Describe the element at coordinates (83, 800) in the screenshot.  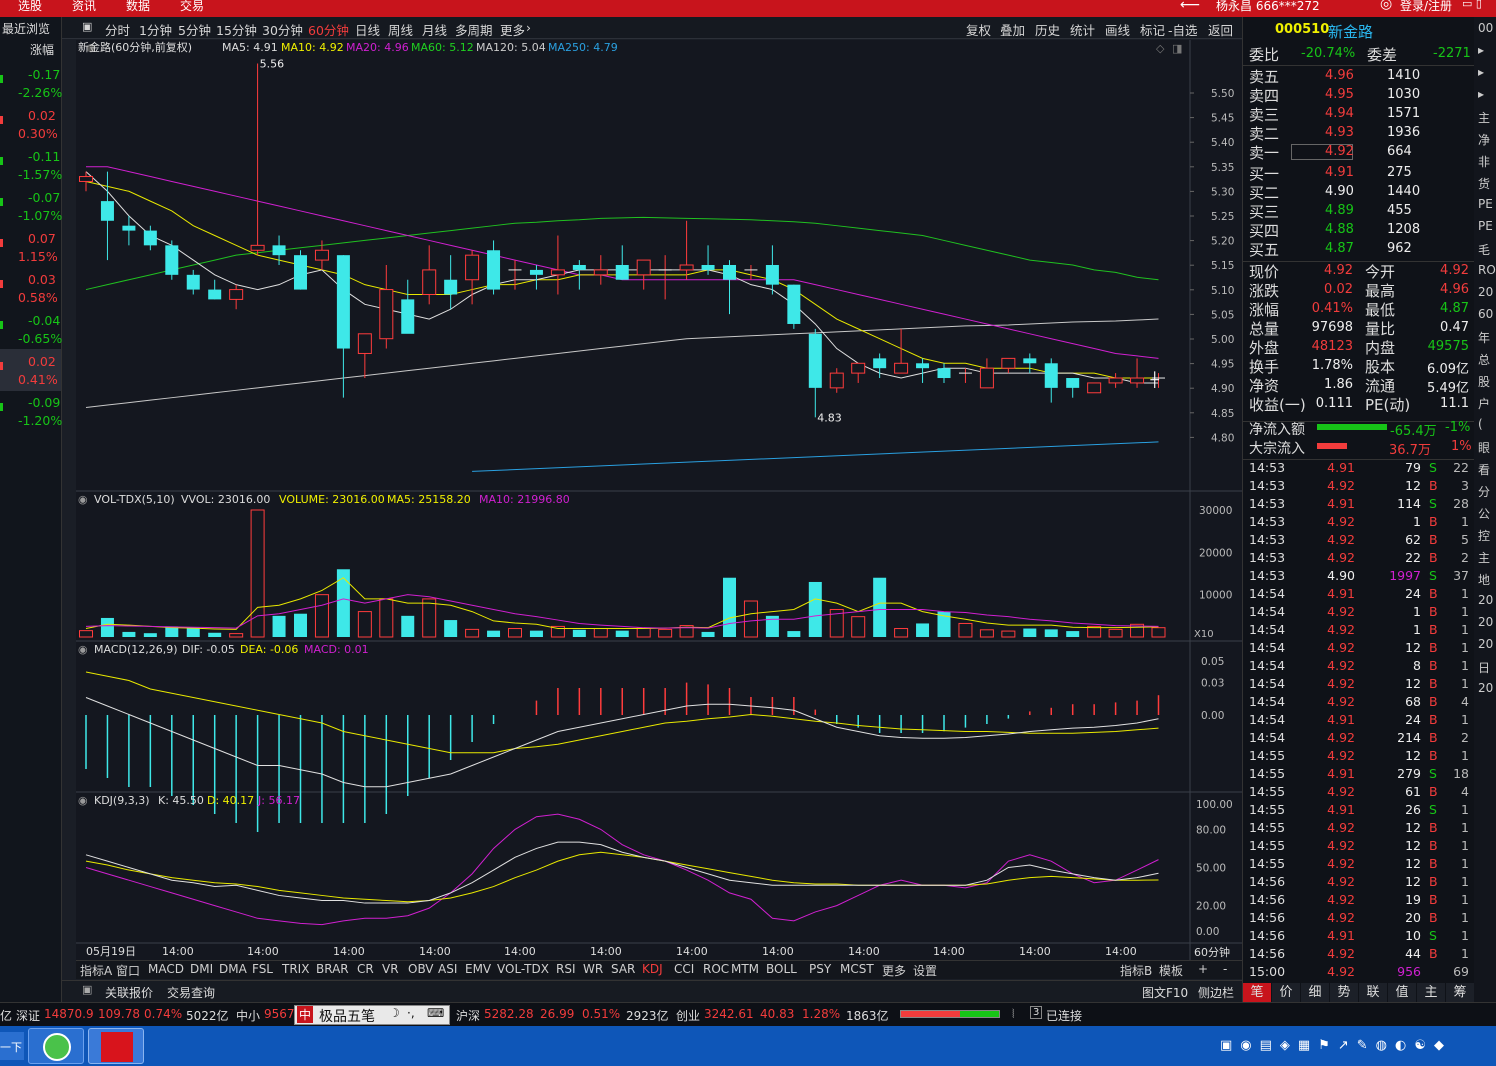
I see `kdj-legend-toggle-icon: ◉` at that location.